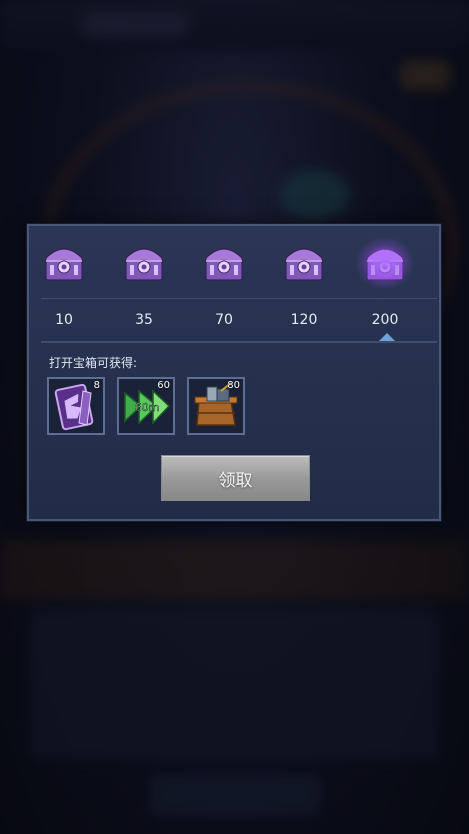 The image size is (469, 834). I want to click on reward-count: 8, so click(96, 385).